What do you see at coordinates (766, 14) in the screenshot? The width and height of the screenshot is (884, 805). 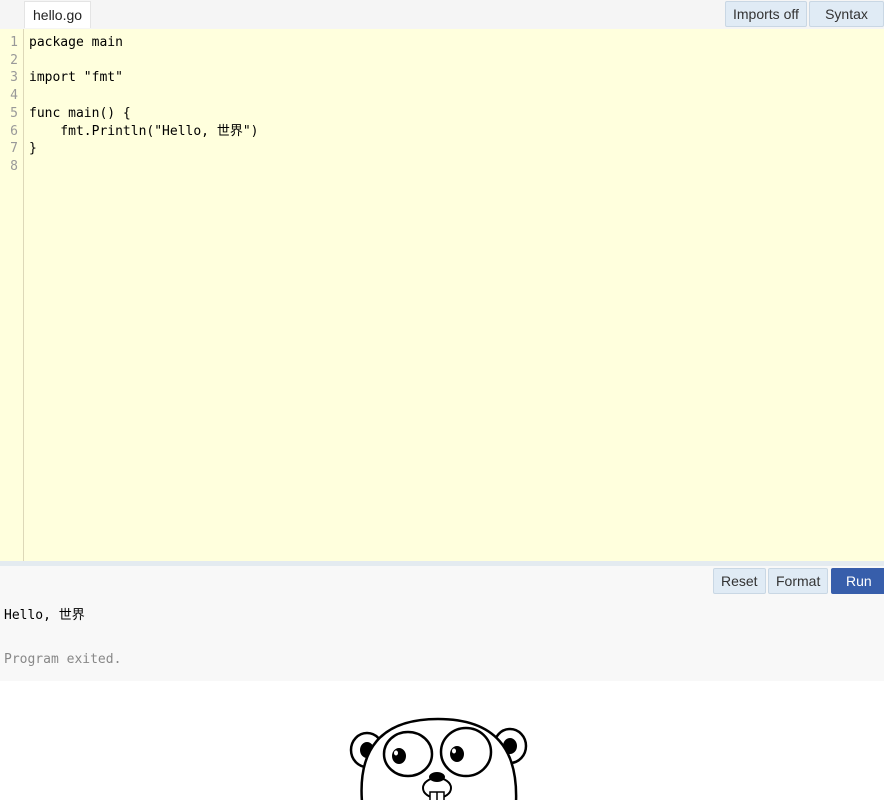 I see `imports-toggle-button: Imports off` at bounding box center [766, 14].